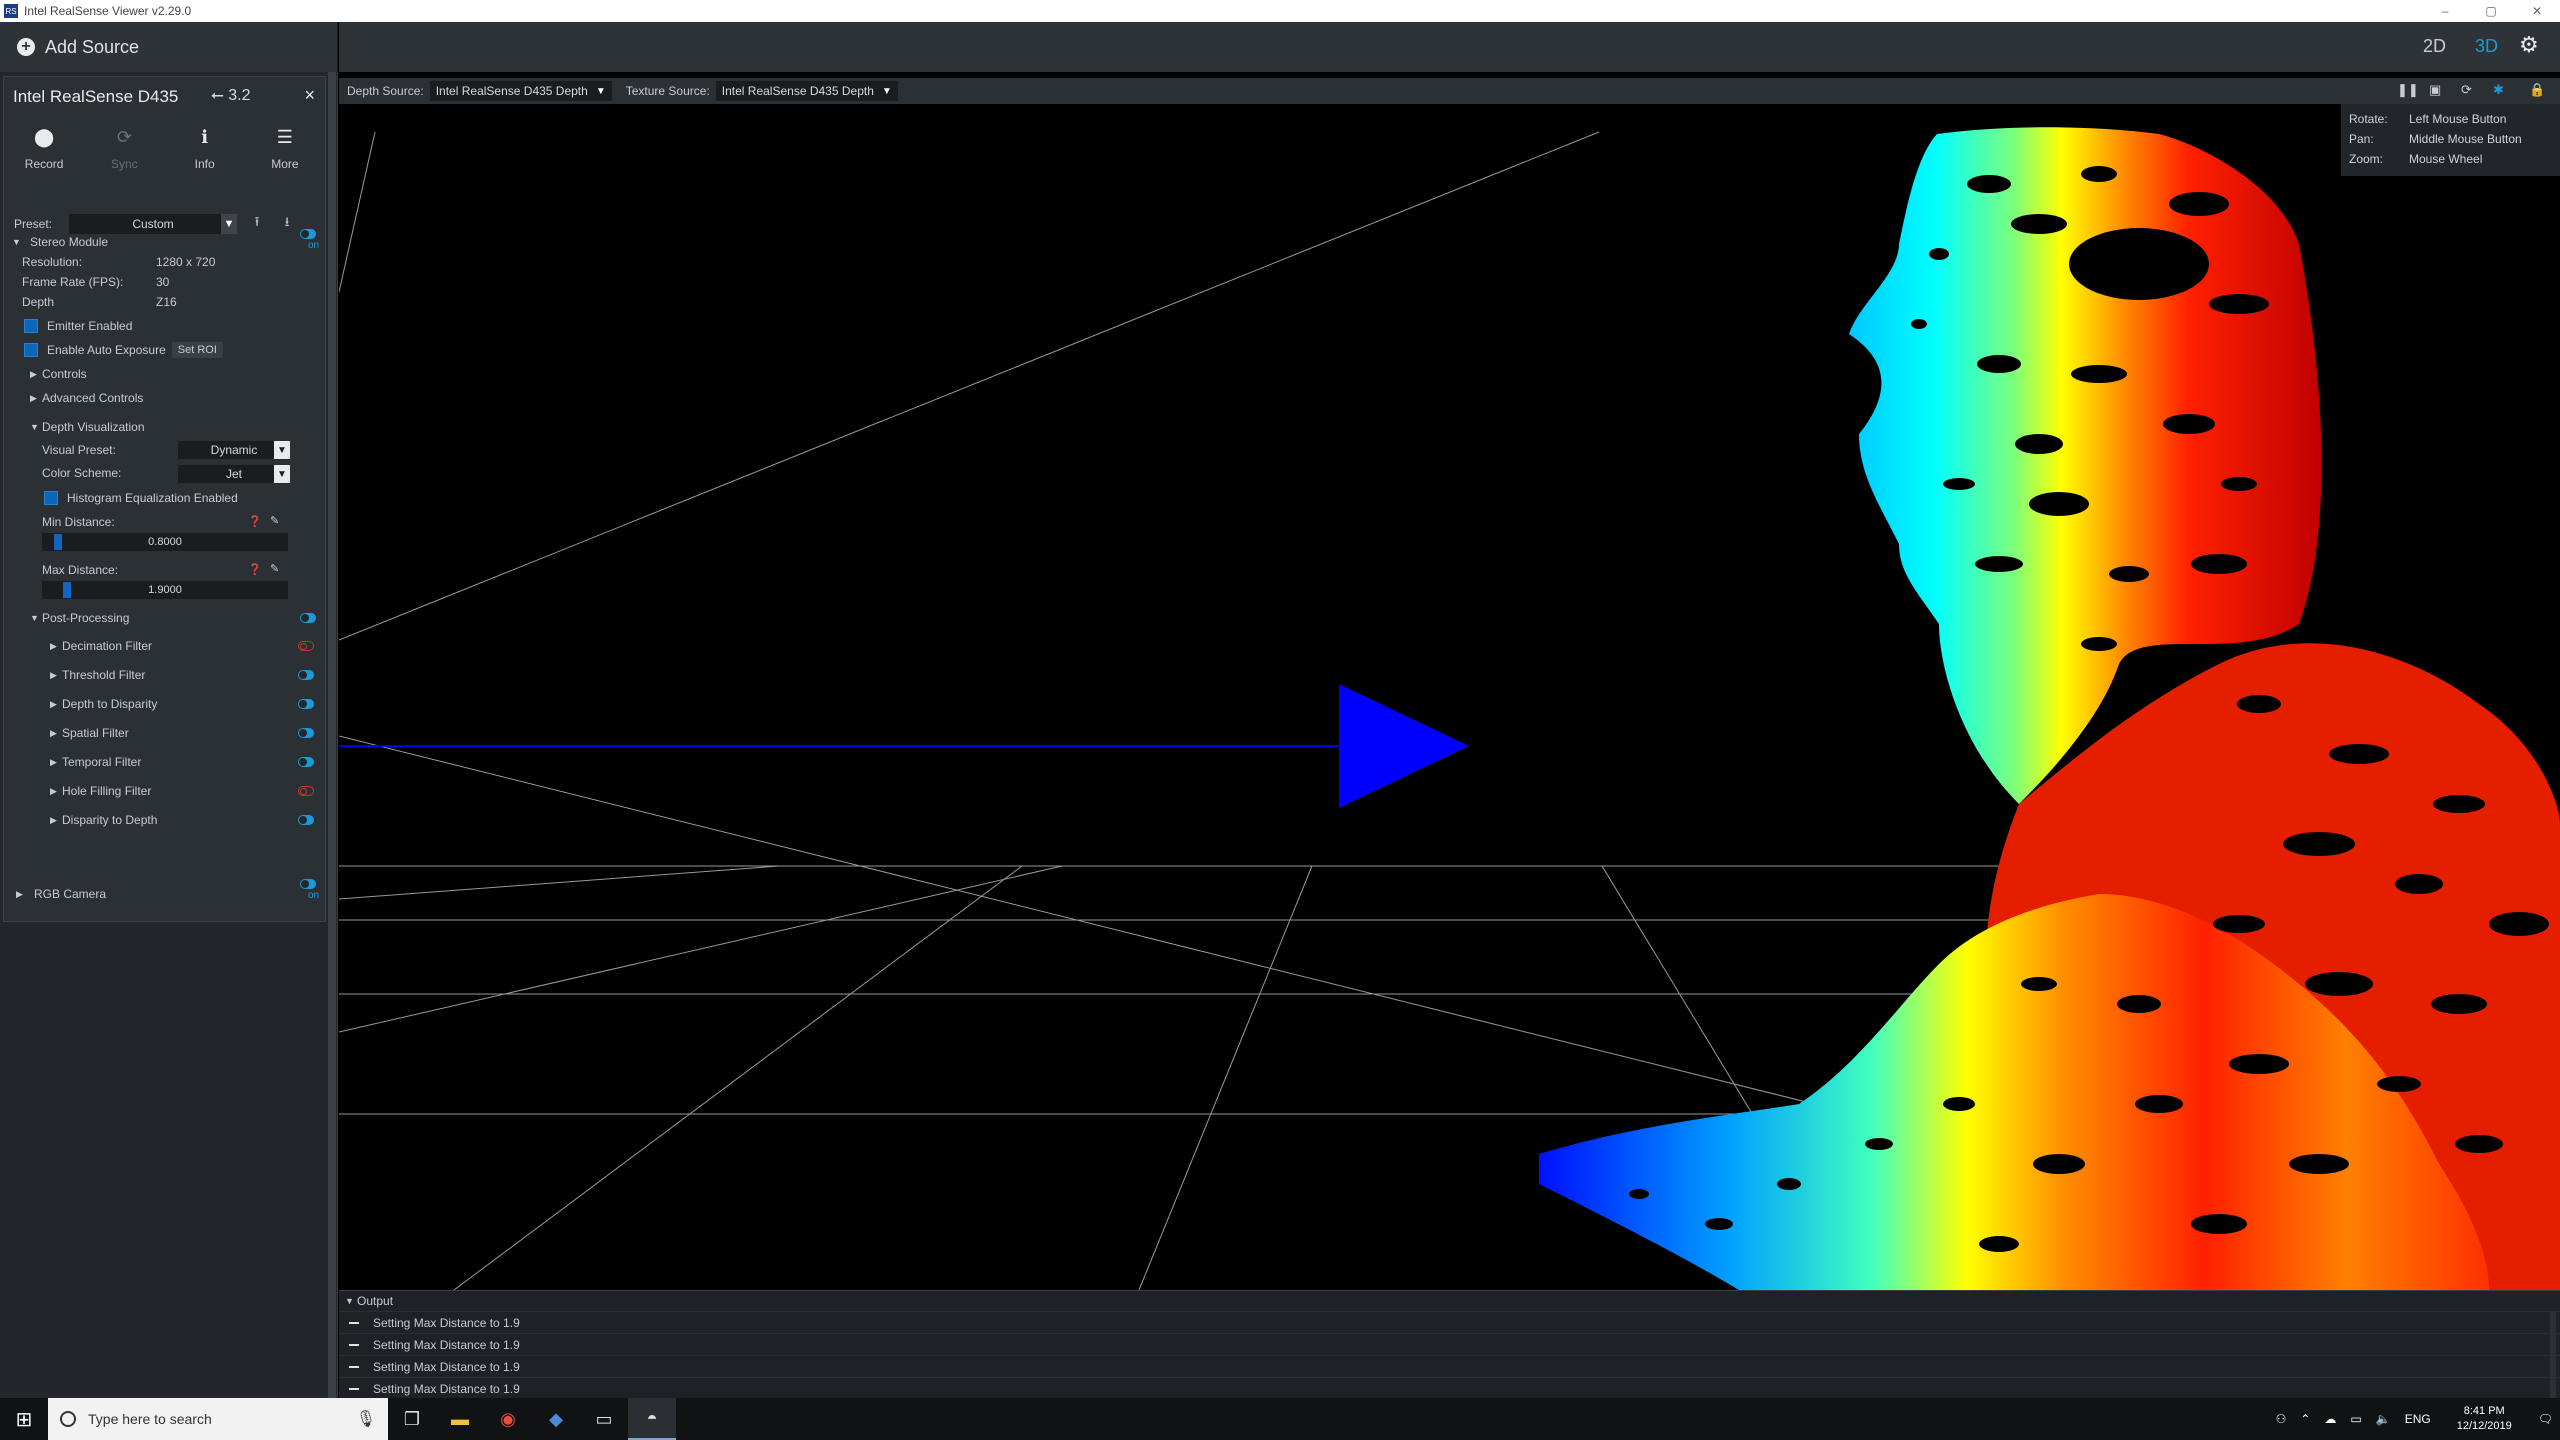  I want to click on stereo-module-toggle, so click(308, 234).